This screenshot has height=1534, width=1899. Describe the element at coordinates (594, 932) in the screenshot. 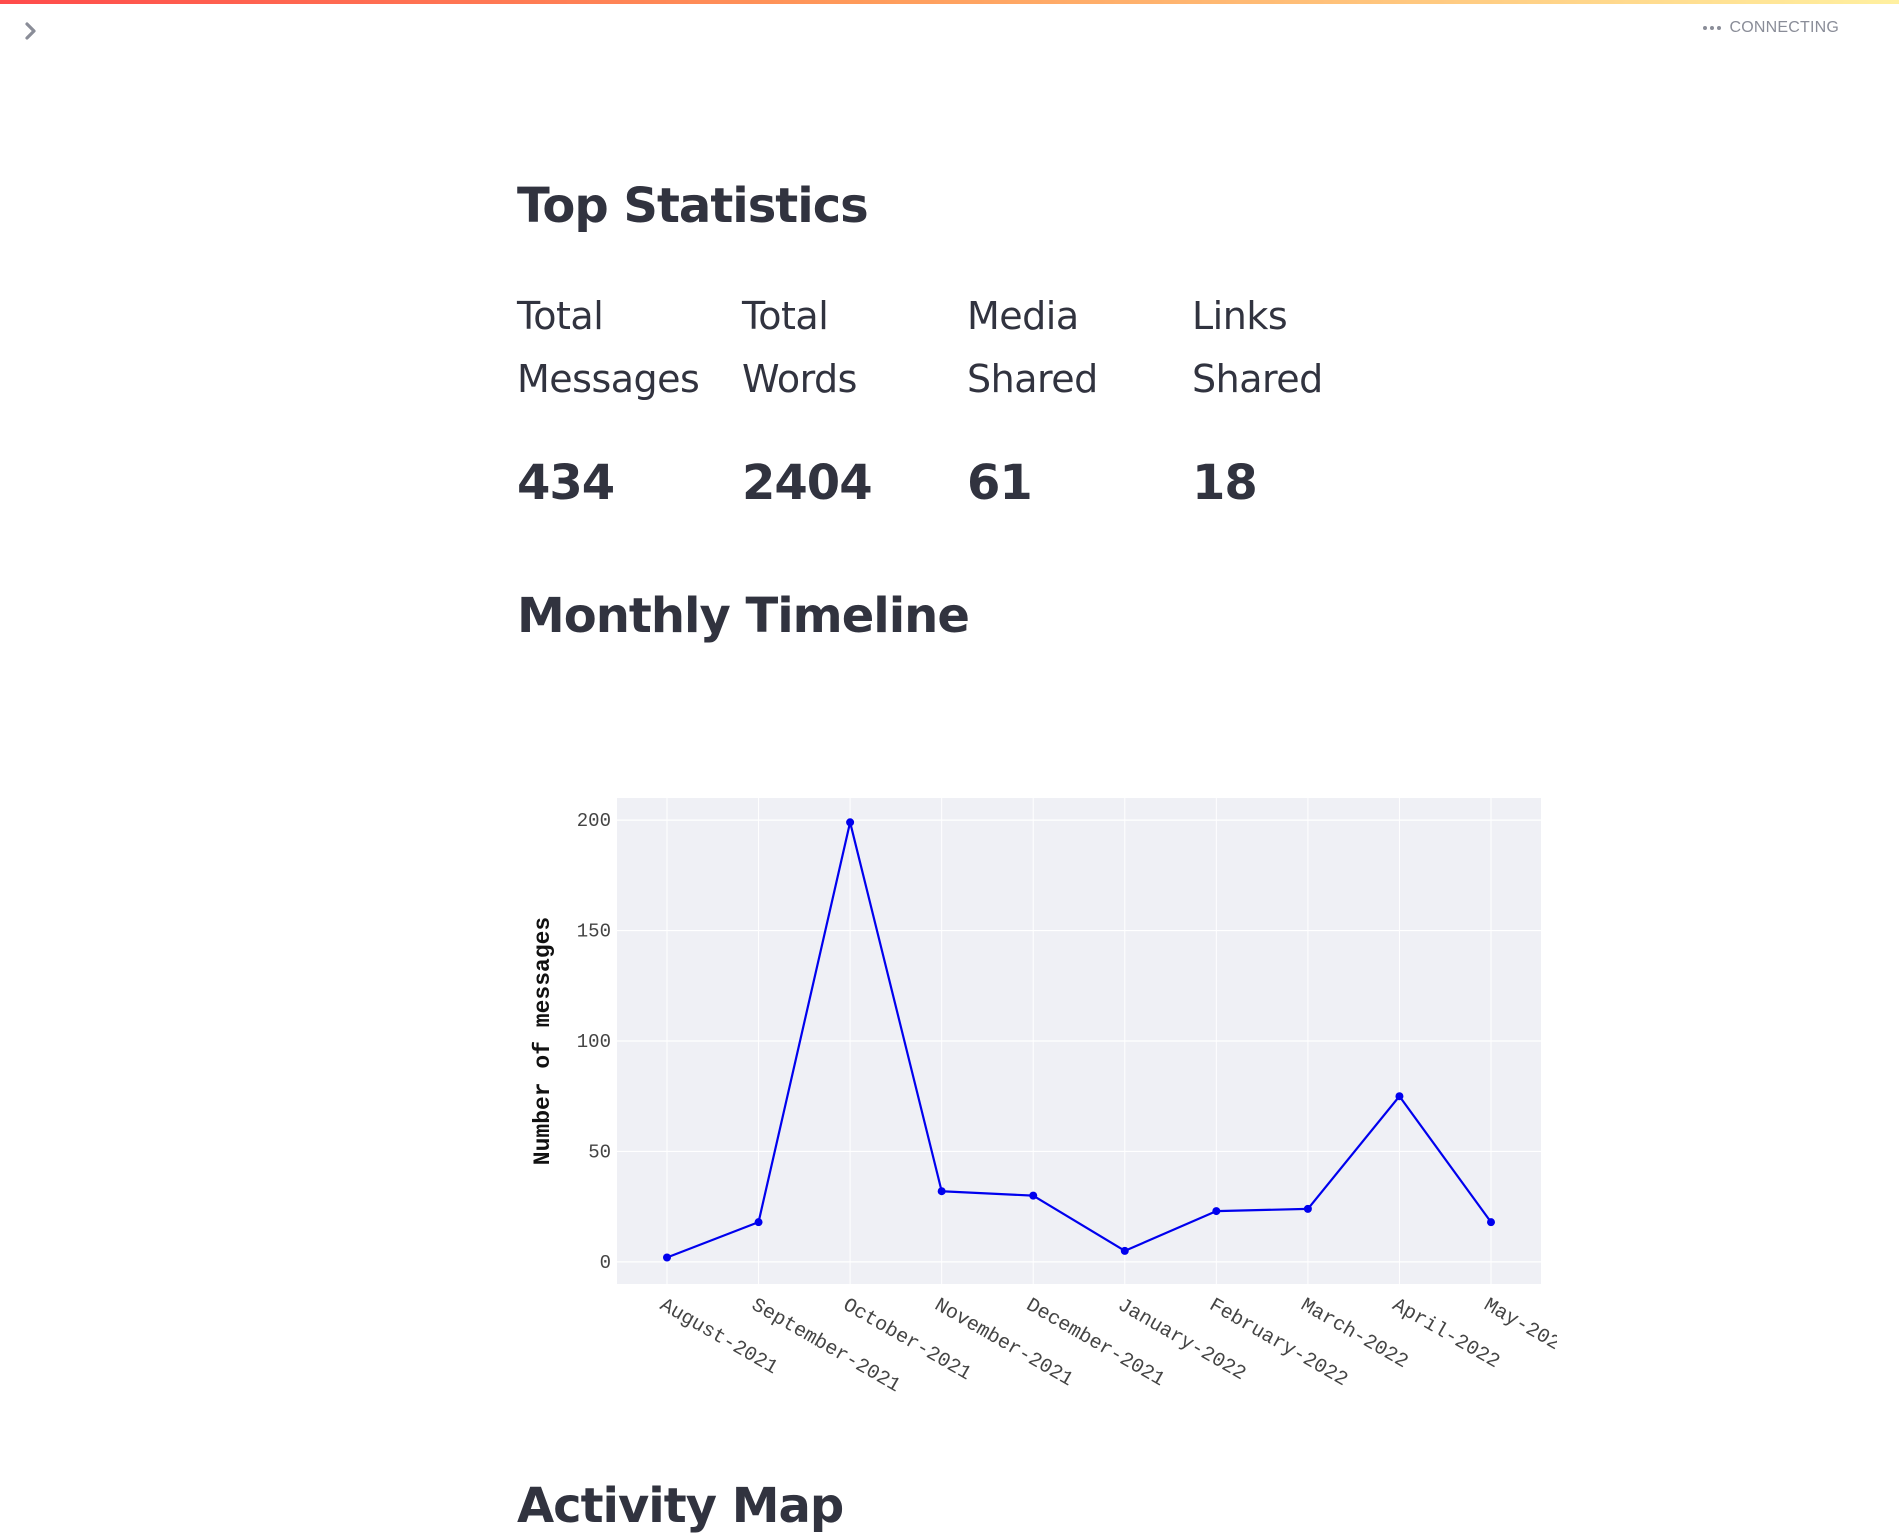

I see `y-tick-label: 150` at that location.